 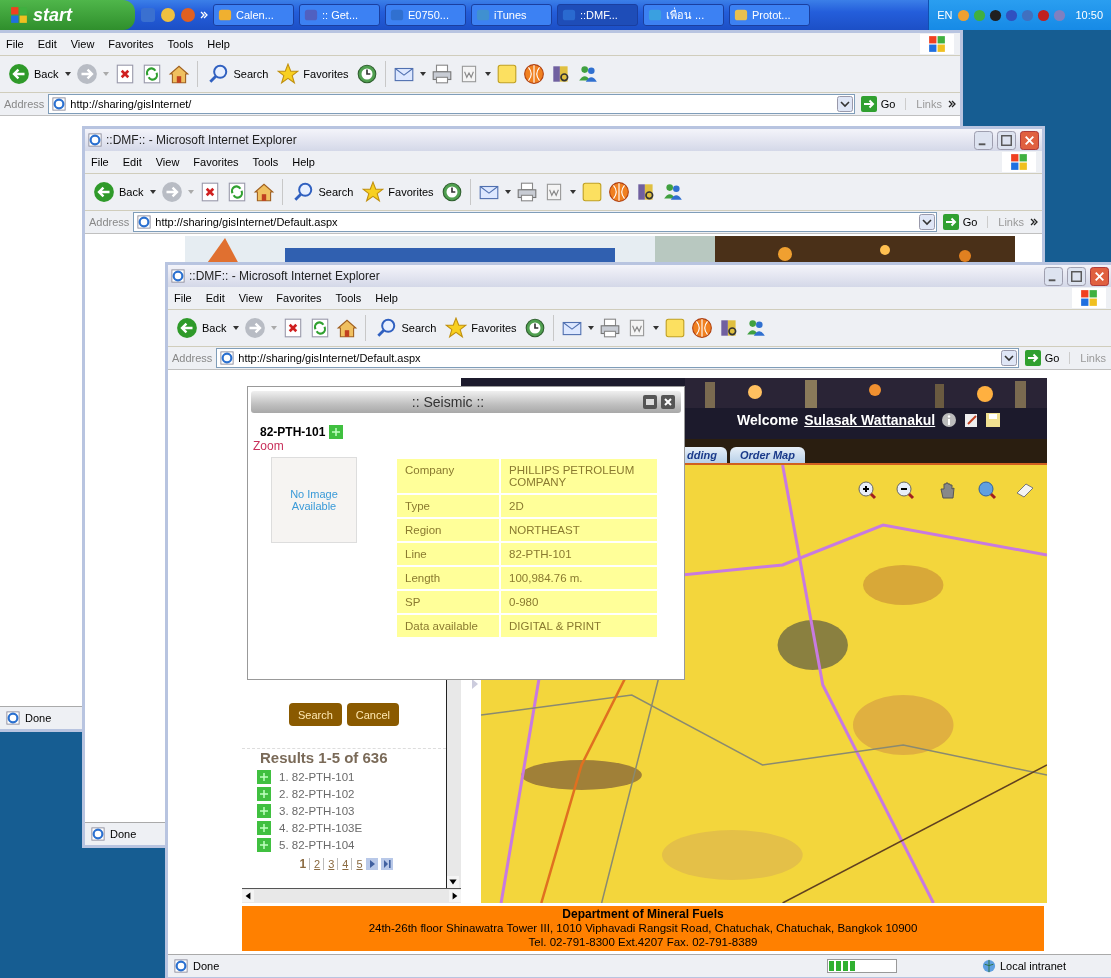 What do you see at coordinates (248, 896) in the screenshot?
I see `left-arrow-icon` at bounding box center [248, 896].